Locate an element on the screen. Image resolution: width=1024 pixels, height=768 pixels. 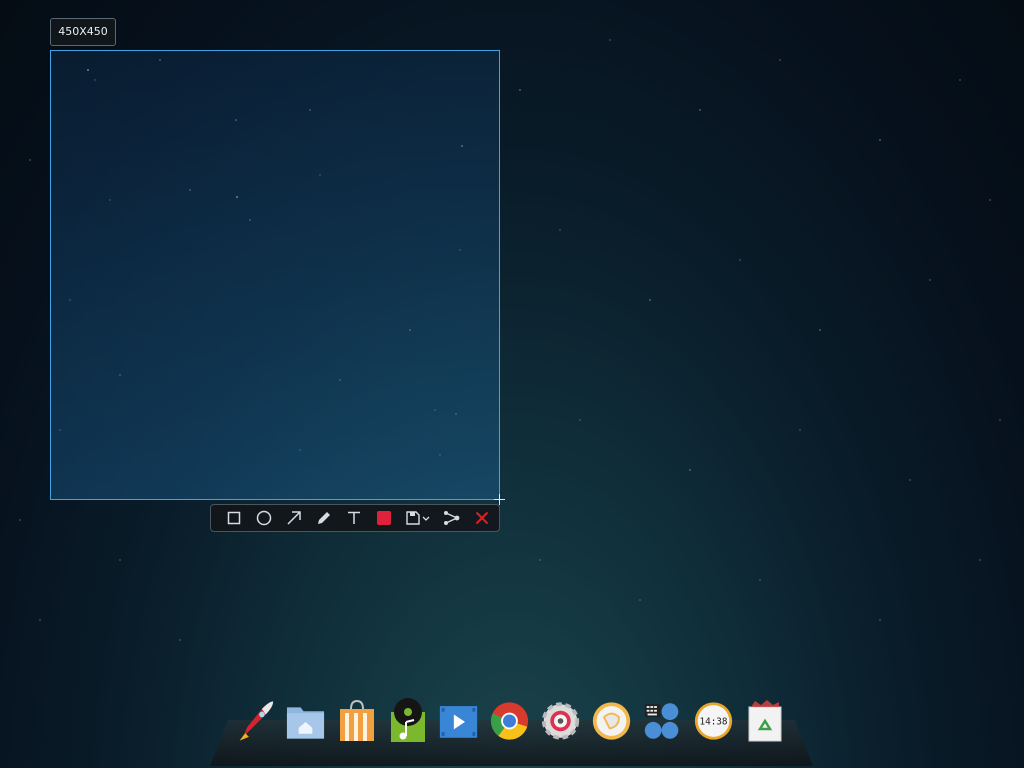
dock-item-trash is located at coordinates (764, 721).